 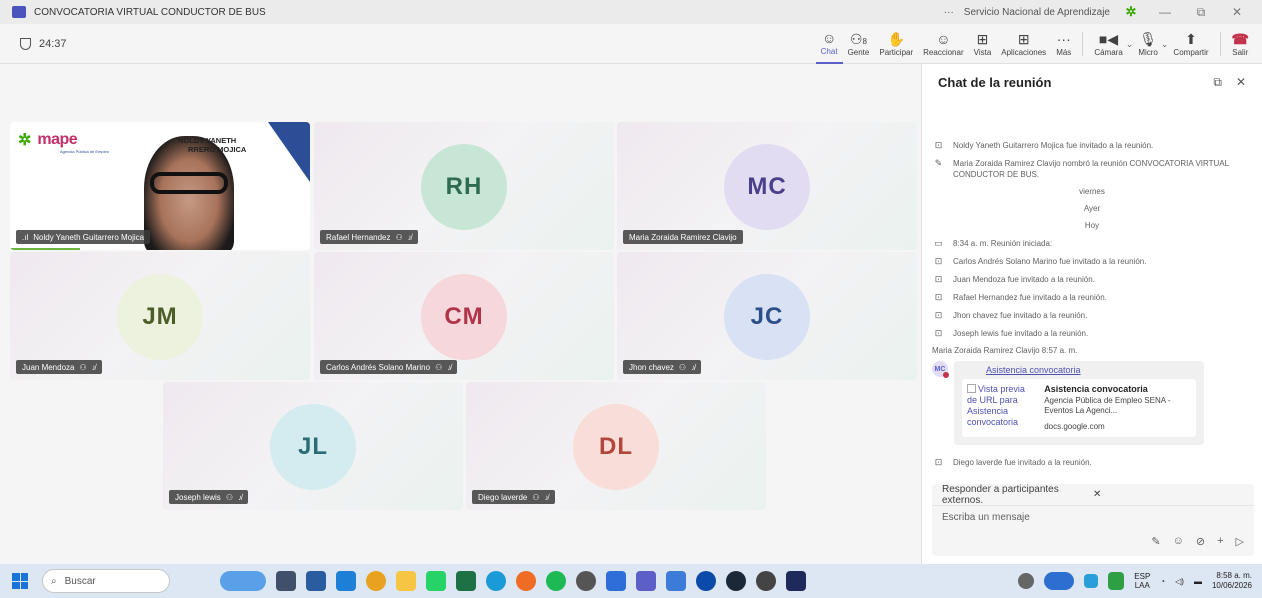 What do you see at coordinates (376, 581) in the screenshot?
I see `chrome-icon` at bounding box center [376, 581].